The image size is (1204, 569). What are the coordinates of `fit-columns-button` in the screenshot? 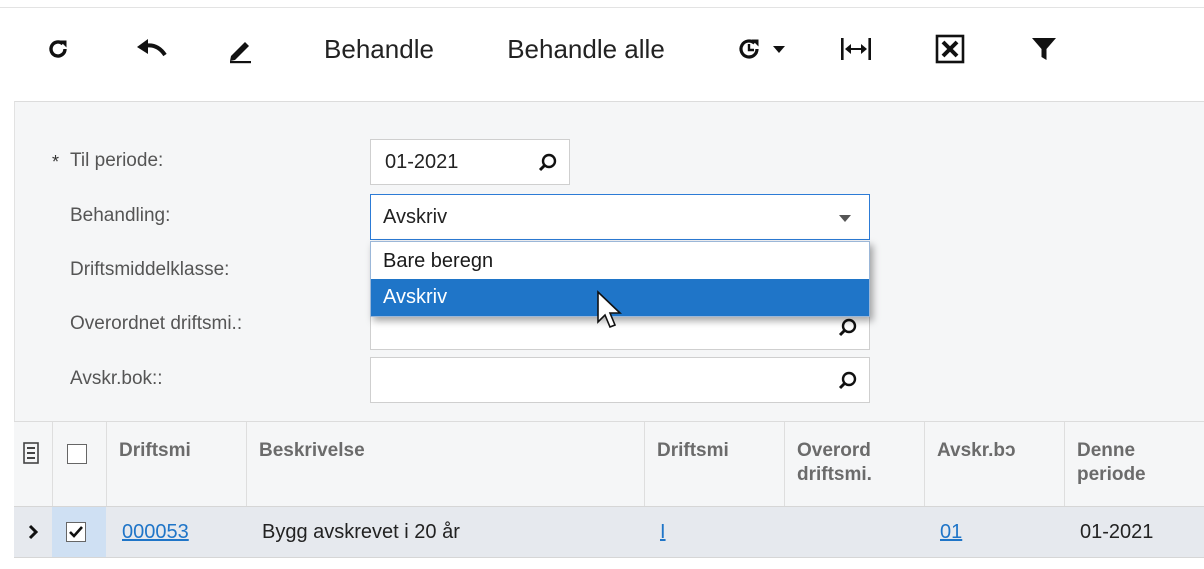 It's located at (856, 49).